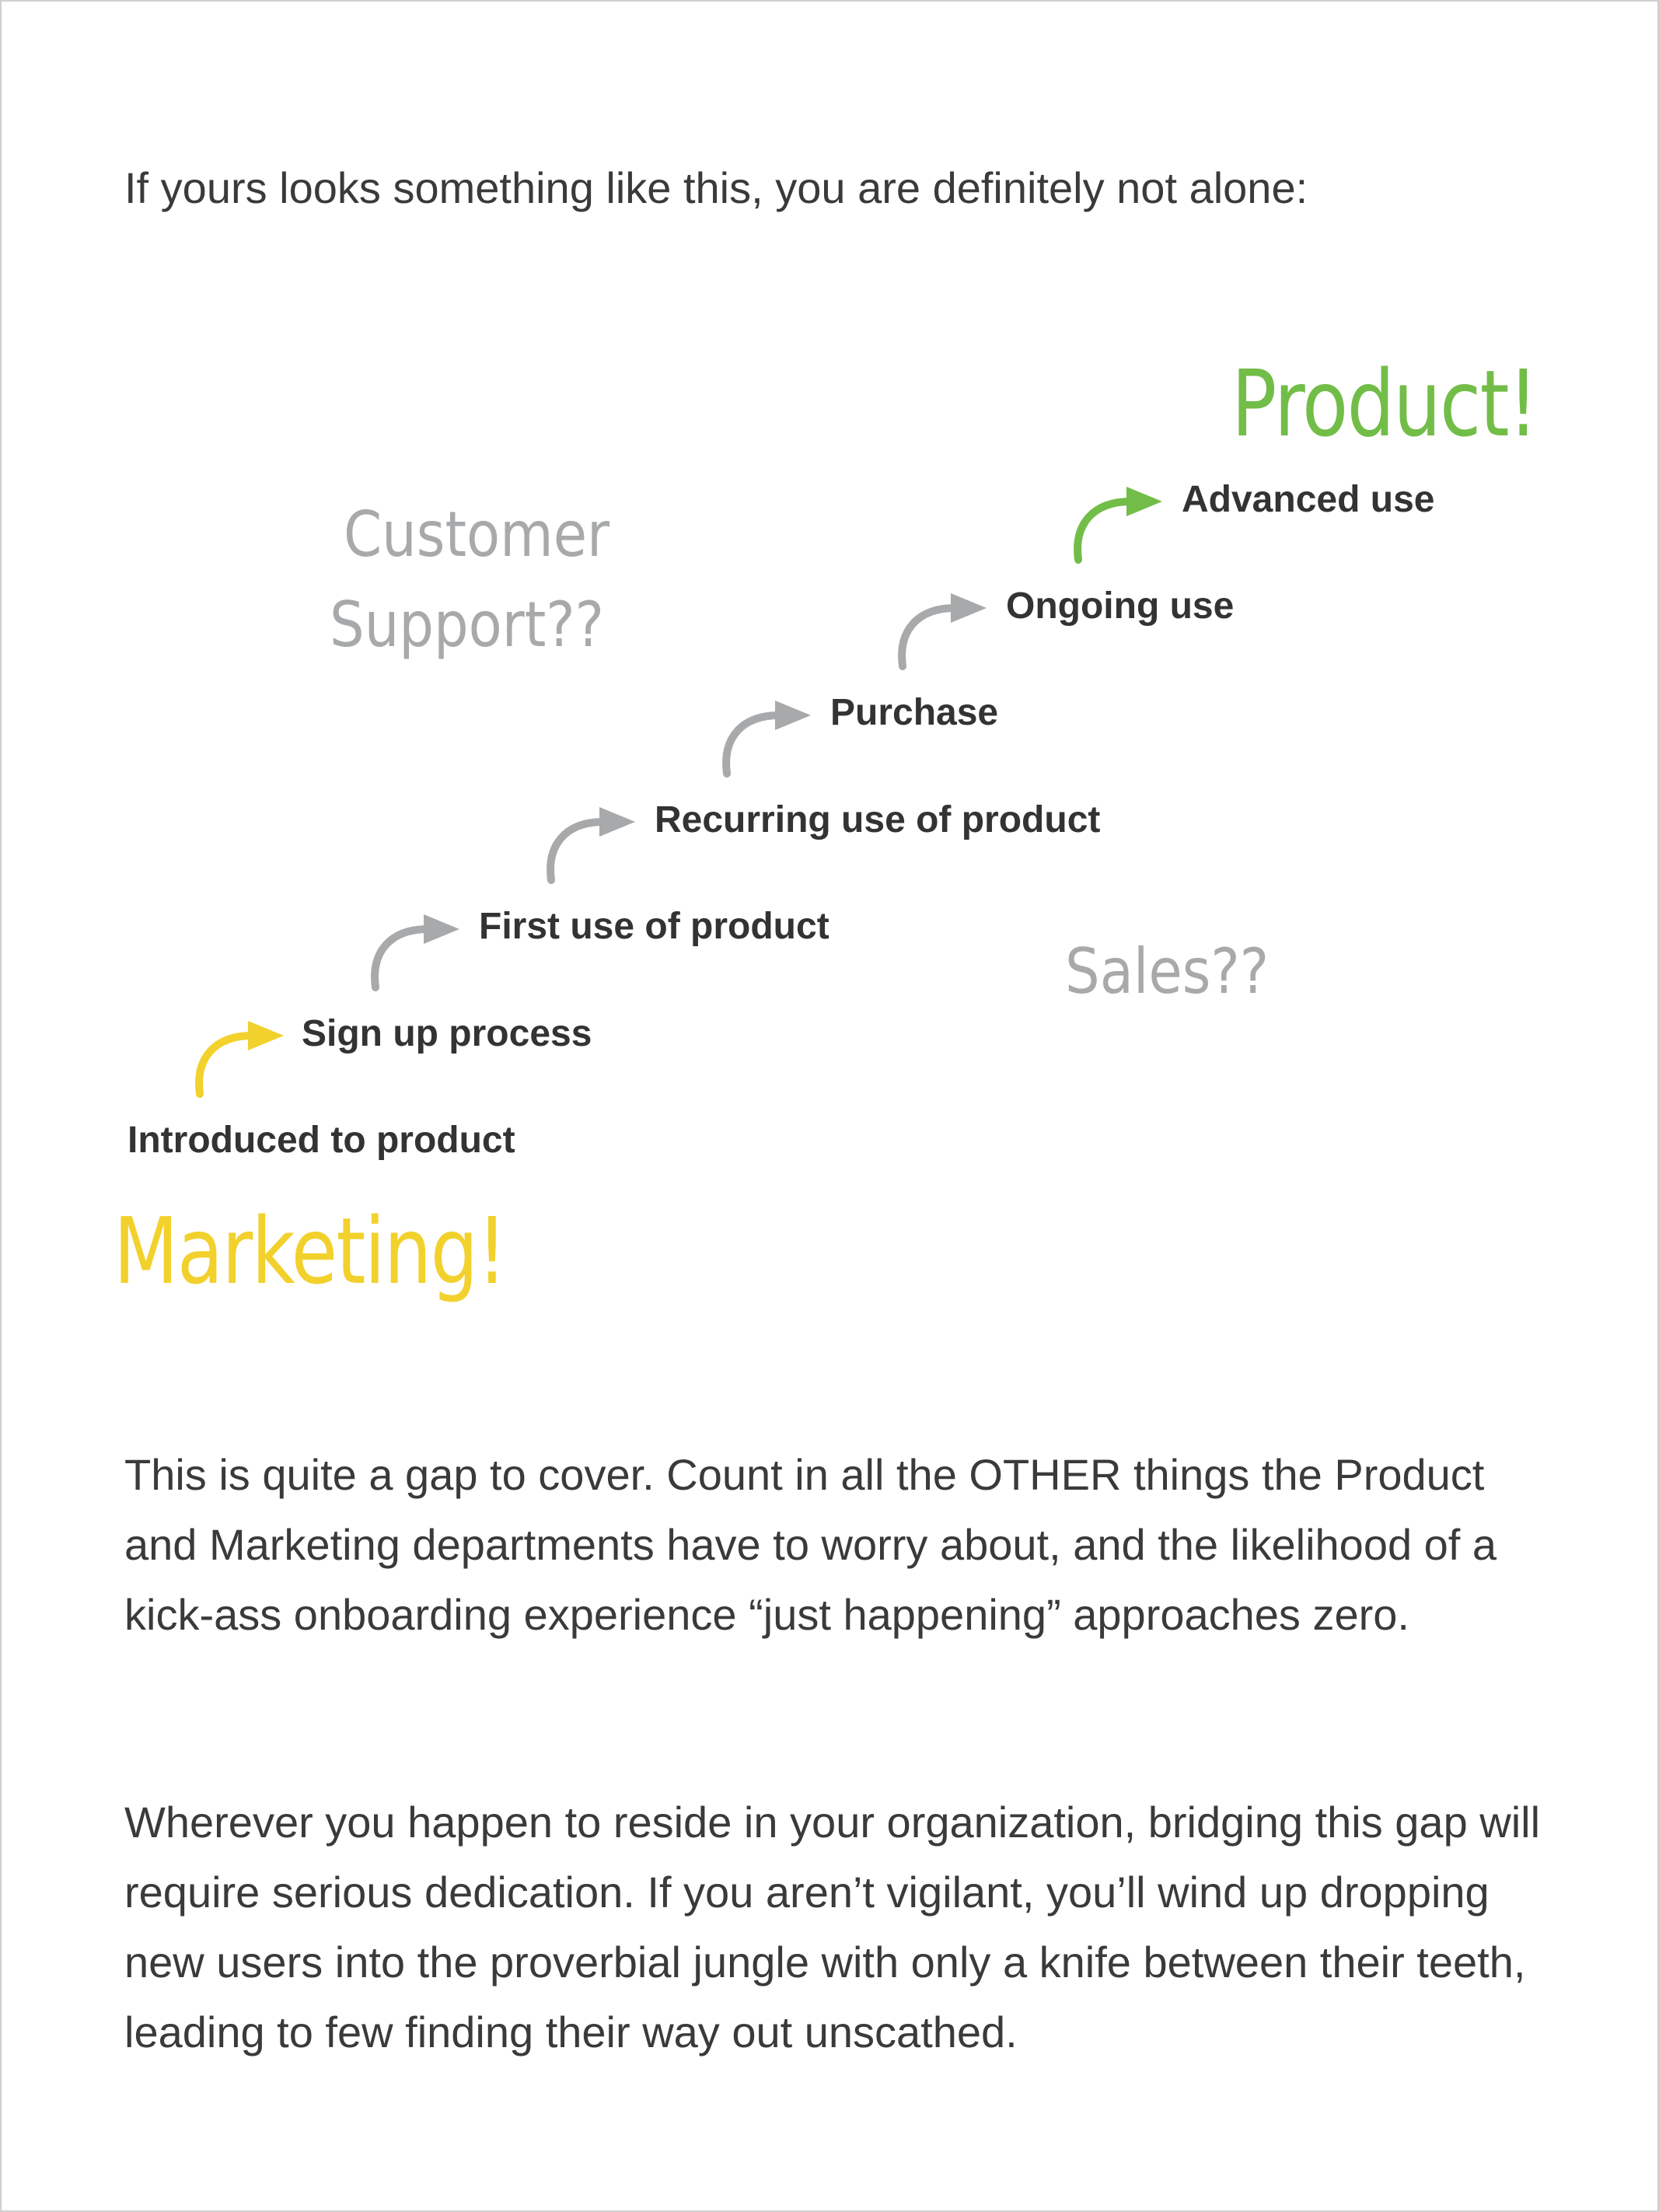  I want to click on step-ongoing-use: Ongoing use, so click(1120, 606).